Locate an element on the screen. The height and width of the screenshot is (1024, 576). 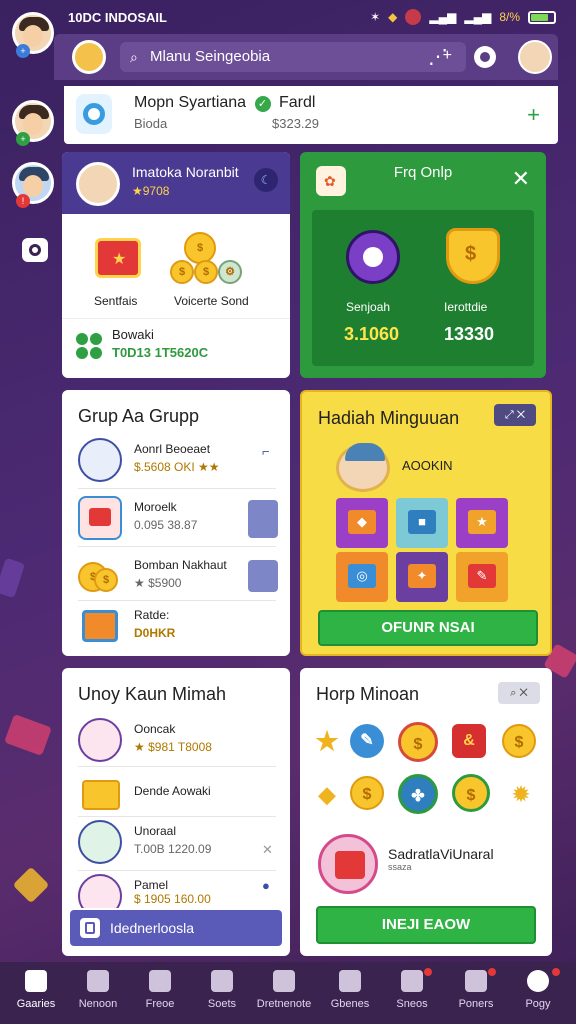
list-item-title: Ratde: is located at coordinates (152, 615).